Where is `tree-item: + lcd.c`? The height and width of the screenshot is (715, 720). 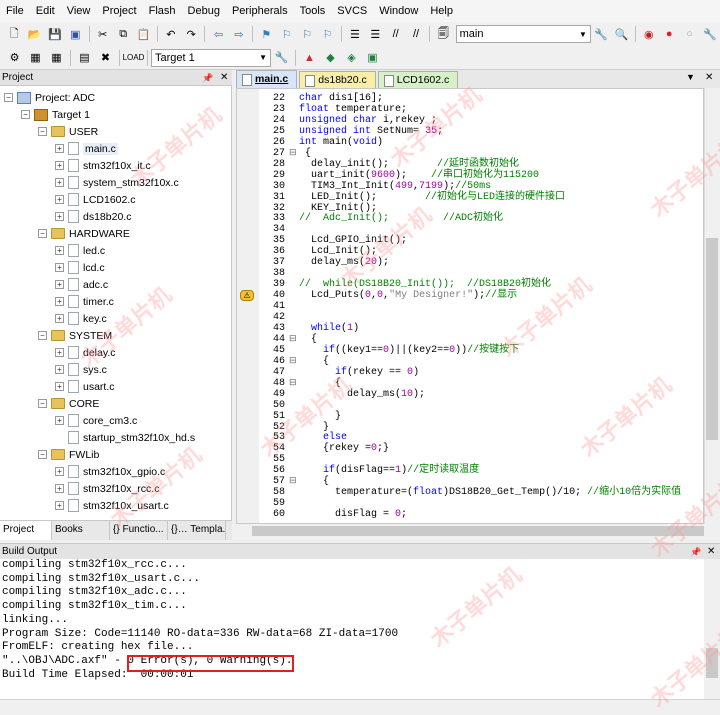
tree-item: + lcd.c is located at coordinates (80, 267).